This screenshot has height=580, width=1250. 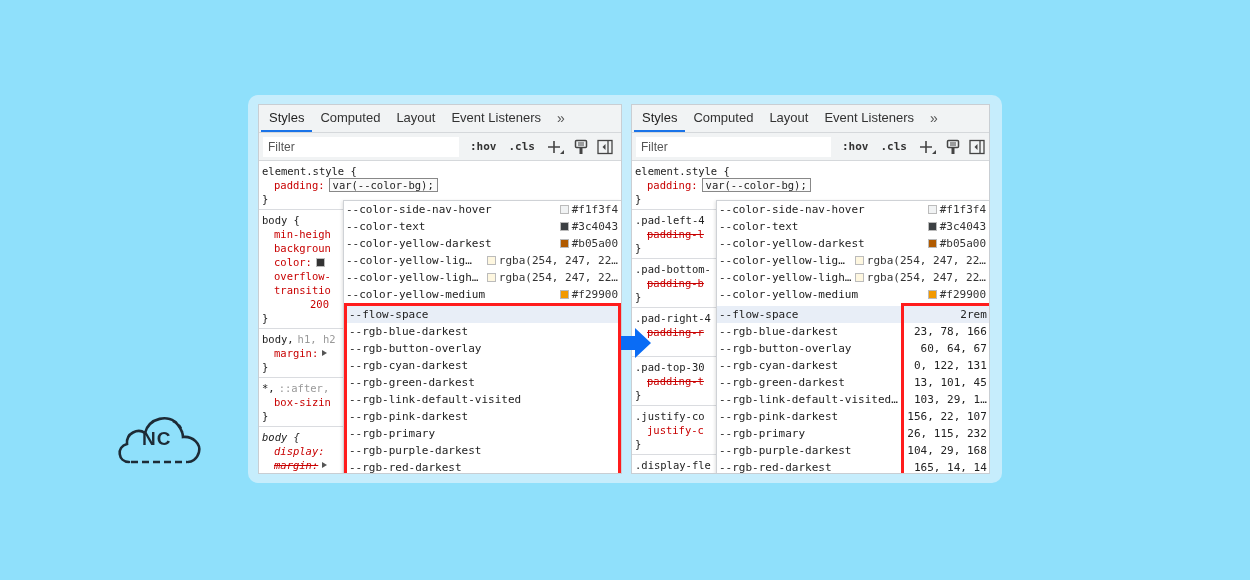 What do you see at coordinates (302, 234) in the screenshot?
I see `css-property: min-heigh` at bounding box center [302, 234].